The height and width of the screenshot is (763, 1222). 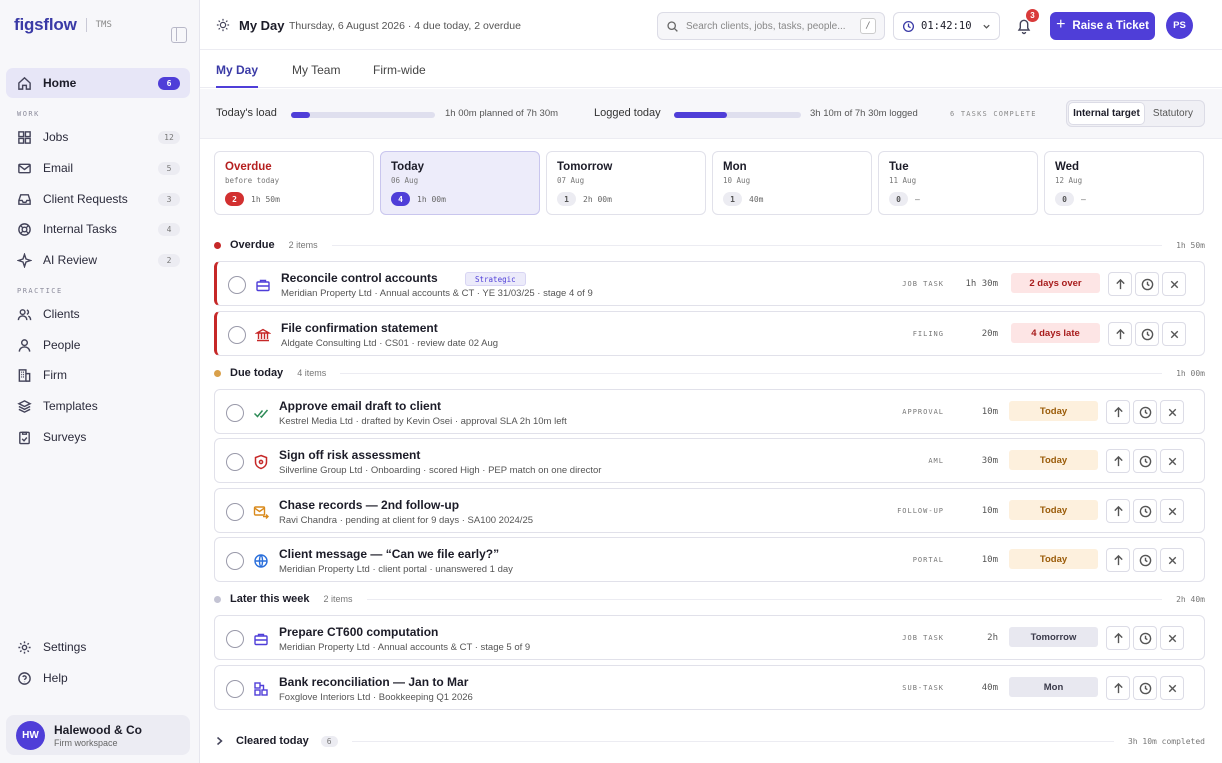 What do you see at coordinates (400, 199) in the screenshot?
I see `day-count: 4` at bounding box center [400, 199].